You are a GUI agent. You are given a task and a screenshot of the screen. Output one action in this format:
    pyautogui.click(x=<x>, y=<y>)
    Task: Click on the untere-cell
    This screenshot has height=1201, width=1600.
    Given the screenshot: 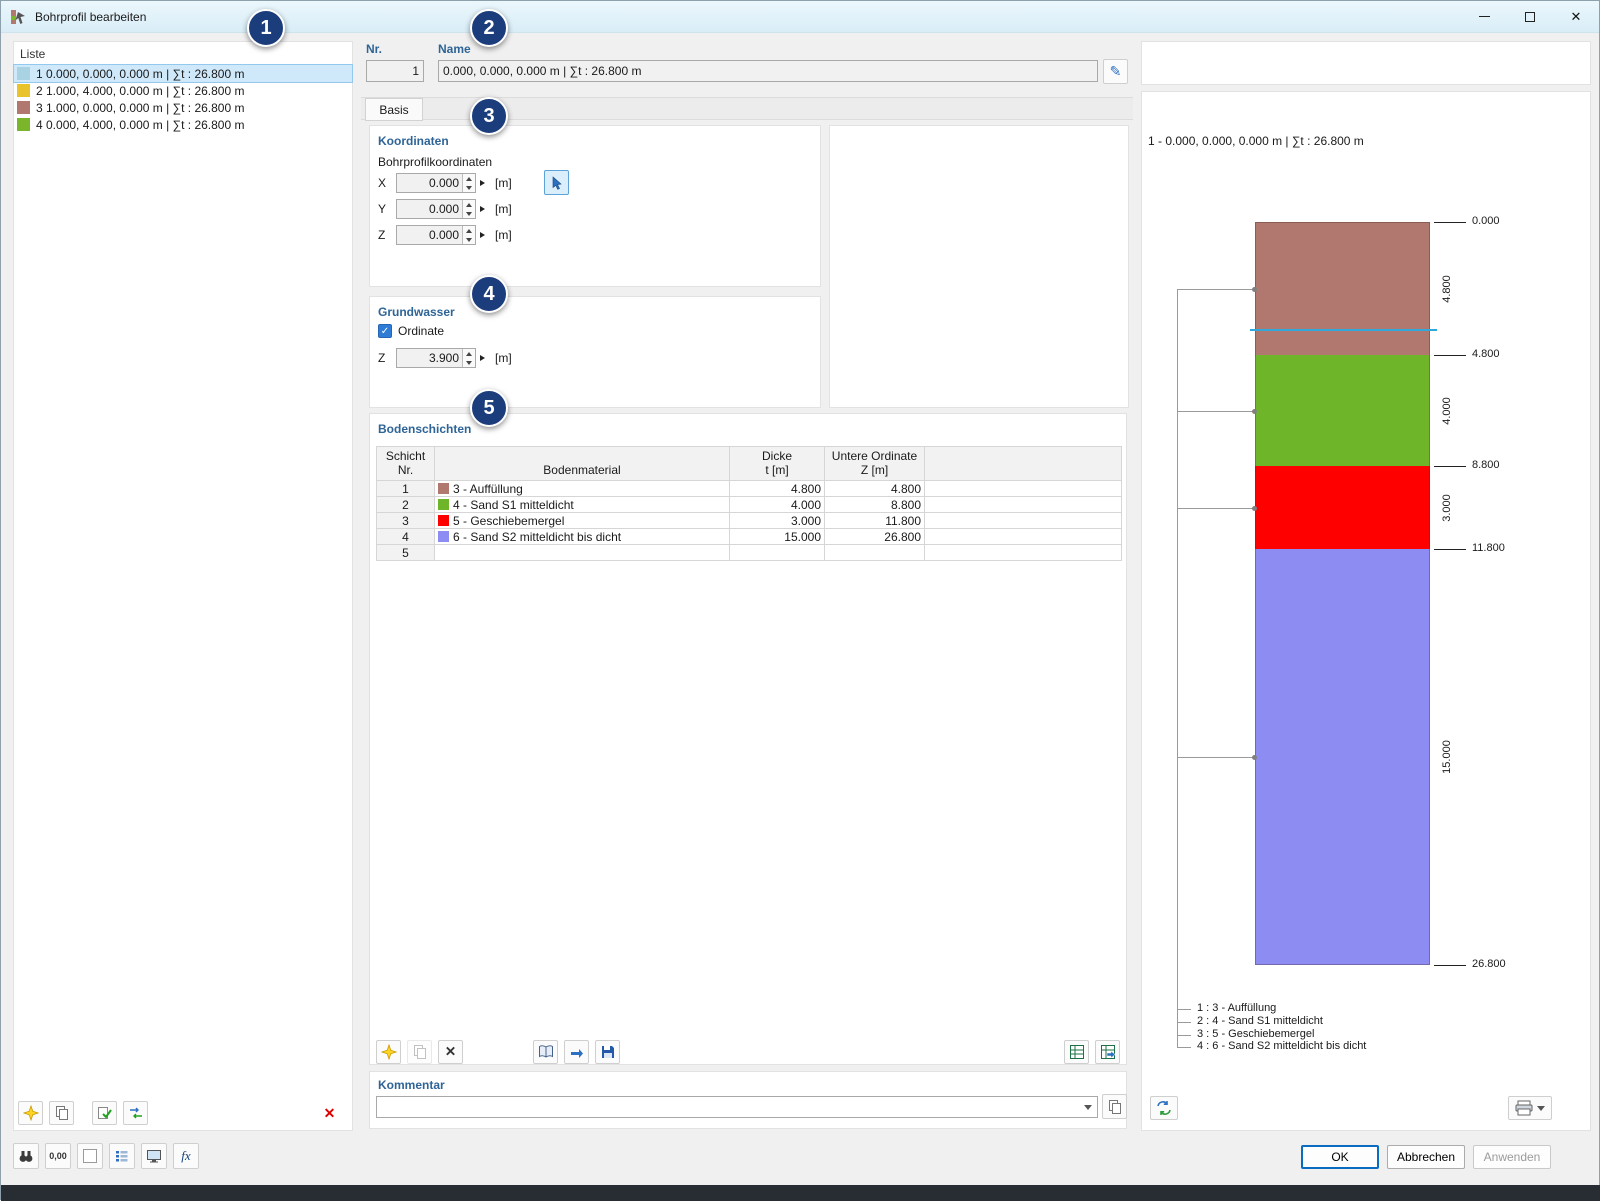 What is the action you would take?
    pyautogui.click(x=874, y=552)
    